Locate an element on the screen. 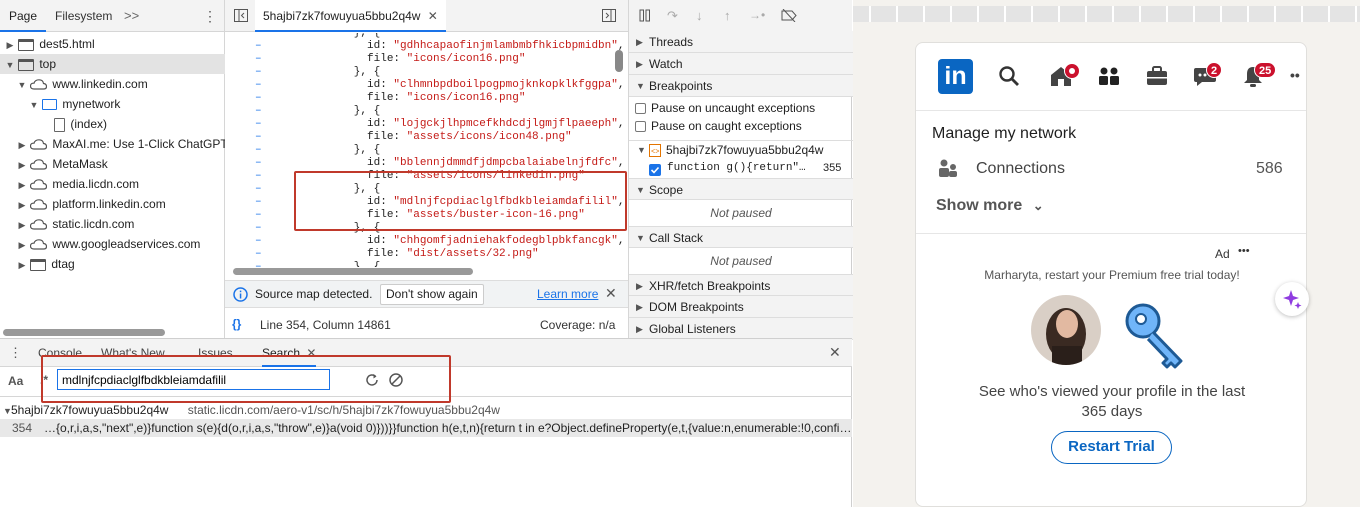  cloud-icon is located at coordinates (39, 204).